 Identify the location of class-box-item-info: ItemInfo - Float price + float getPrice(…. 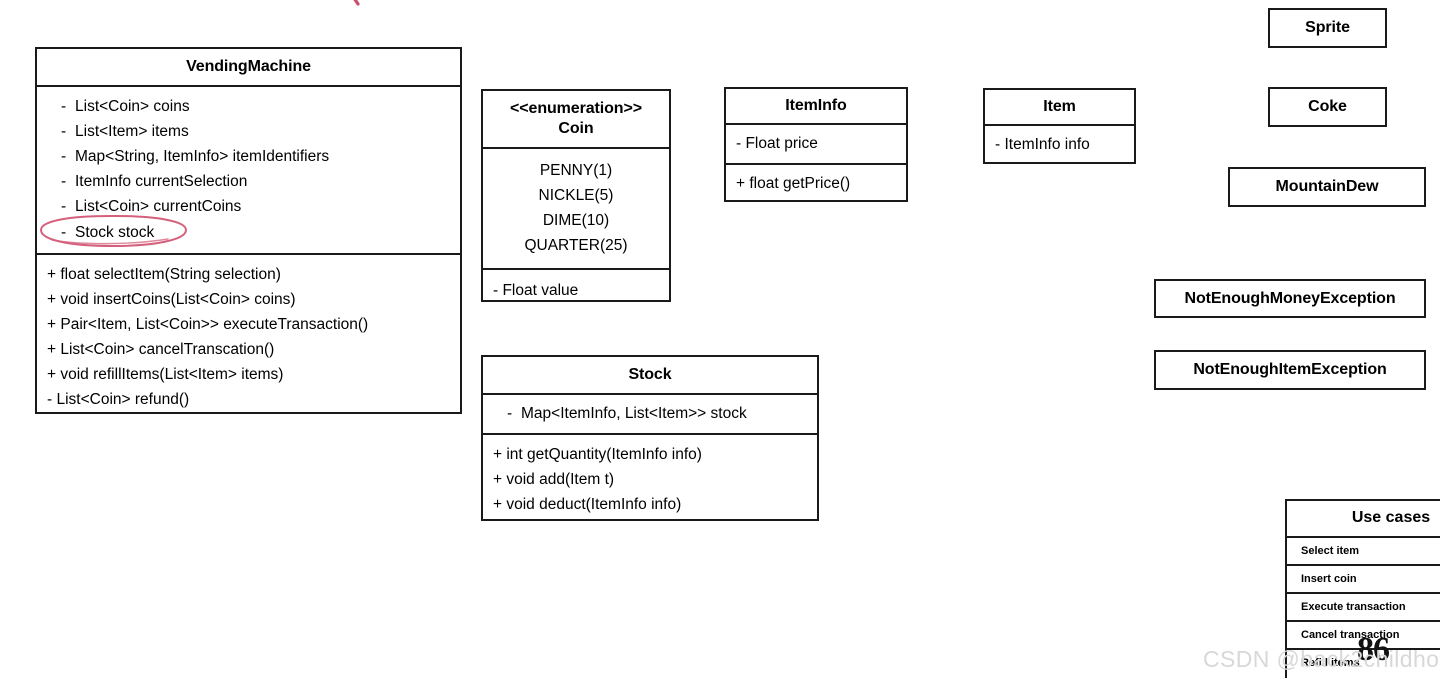
(816, 144).